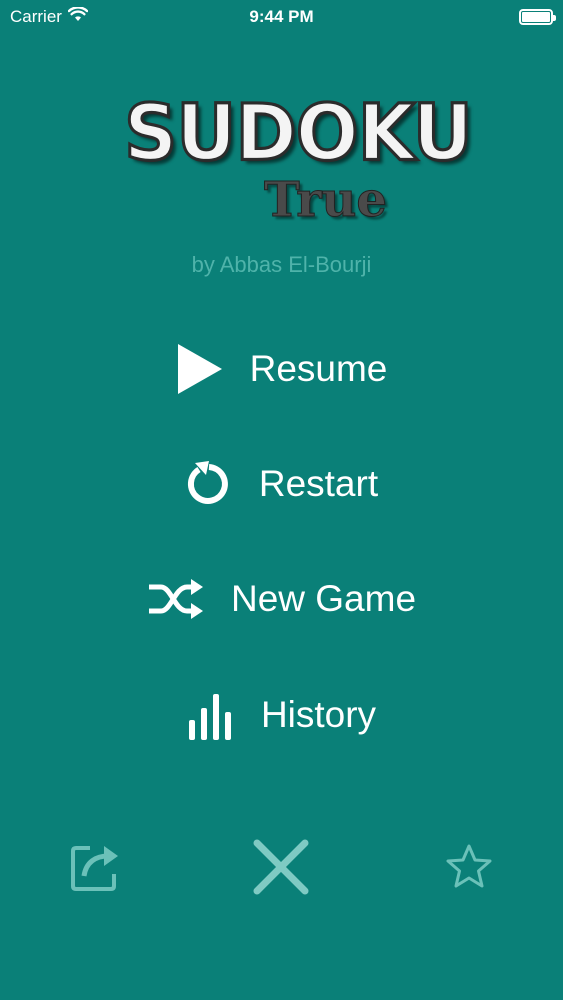 This screenshot has height=1000, width=563. Describe the element at coordinates (326, 200) in the screenshot. I see `logo-subtitle: True` at that location.